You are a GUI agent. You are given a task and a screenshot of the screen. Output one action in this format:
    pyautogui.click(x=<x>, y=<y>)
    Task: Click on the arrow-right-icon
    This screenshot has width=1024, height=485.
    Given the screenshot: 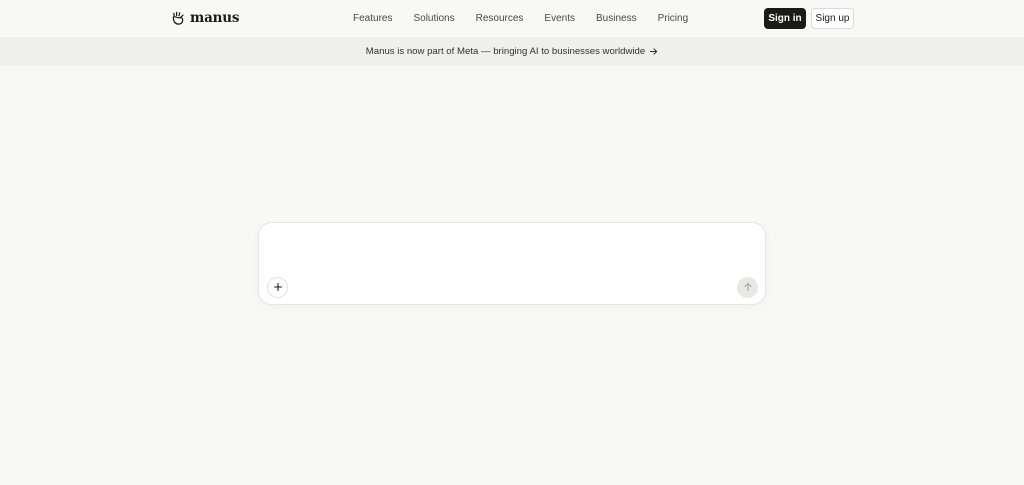 What is the action you would take?
    pyautogui.click(x=653, y=51)
    